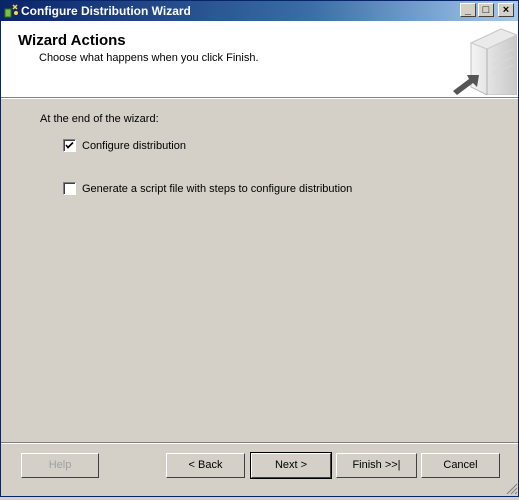 Image resolution: width=519 pixels, height=500 pixels. I want to click on close-button: ×, so click(506, 10).